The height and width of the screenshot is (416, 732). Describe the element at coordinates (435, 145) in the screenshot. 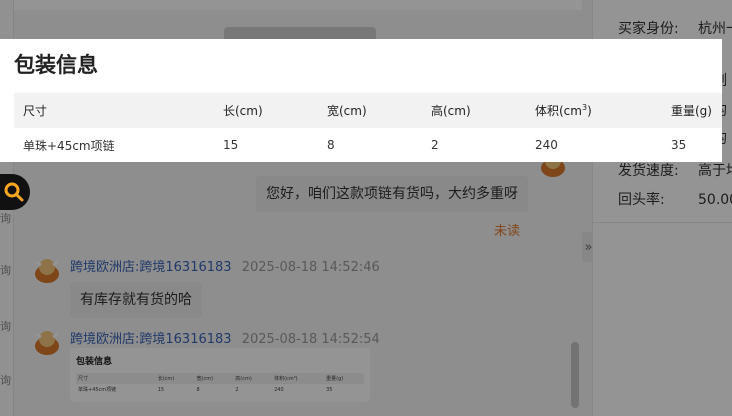

I see `cell-height: 2` at that location.